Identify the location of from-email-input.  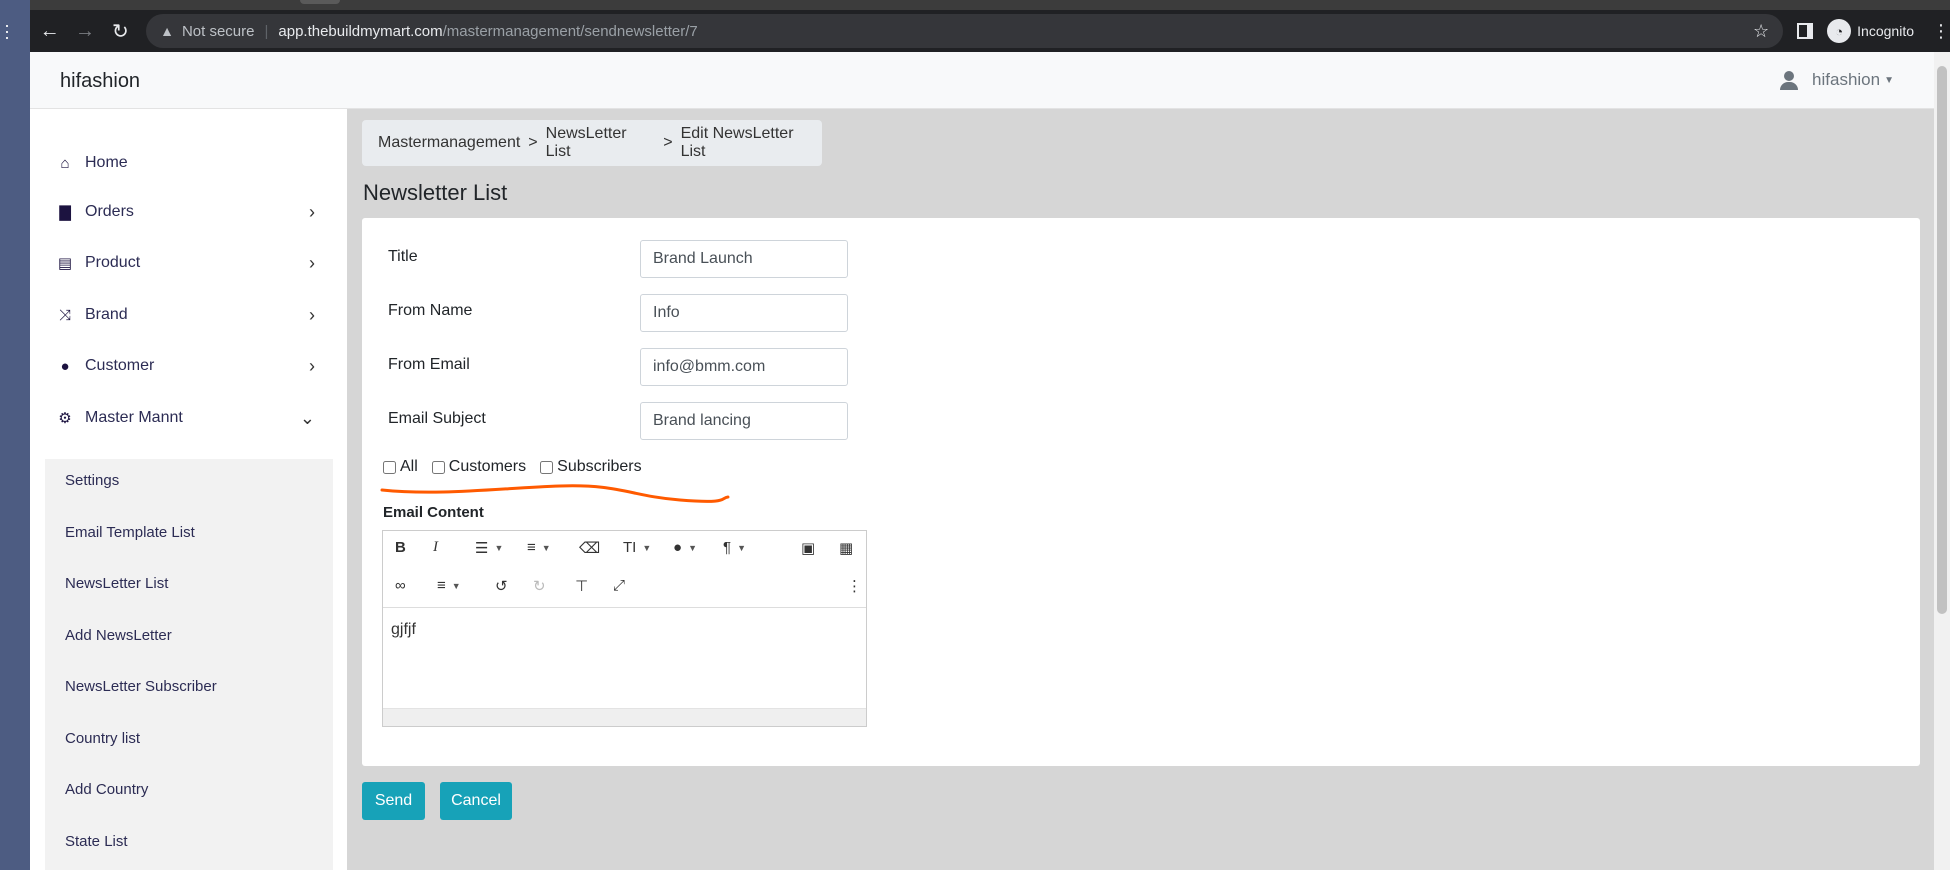
(744, 367).